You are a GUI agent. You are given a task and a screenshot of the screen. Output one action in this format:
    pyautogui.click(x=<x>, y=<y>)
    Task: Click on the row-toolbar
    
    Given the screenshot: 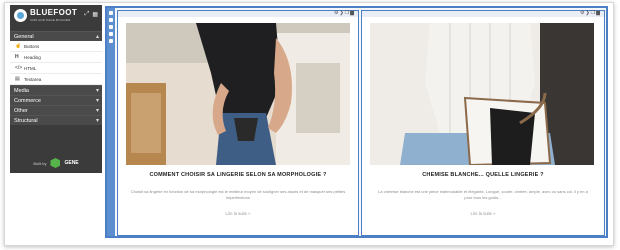 What is the action you would take?
    pyautogui.click(x=111, y=122)
    